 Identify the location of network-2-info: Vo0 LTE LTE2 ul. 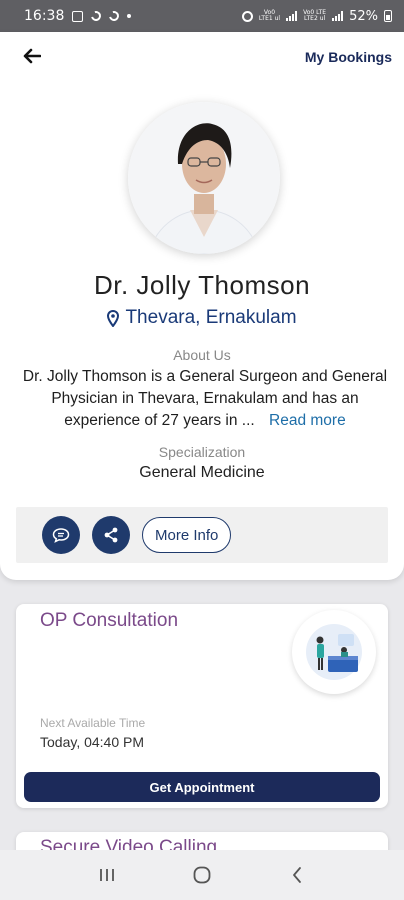
(314, 16).